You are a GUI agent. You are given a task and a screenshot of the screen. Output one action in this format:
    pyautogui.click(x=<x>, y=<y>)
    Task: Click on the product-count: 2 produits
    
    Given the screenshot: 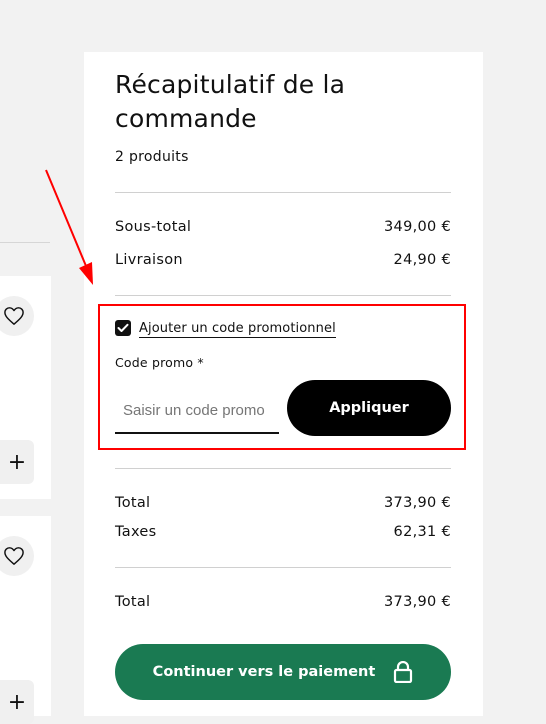 What is the action you would take?
    pyautogui.click(x=152, y=157)
    